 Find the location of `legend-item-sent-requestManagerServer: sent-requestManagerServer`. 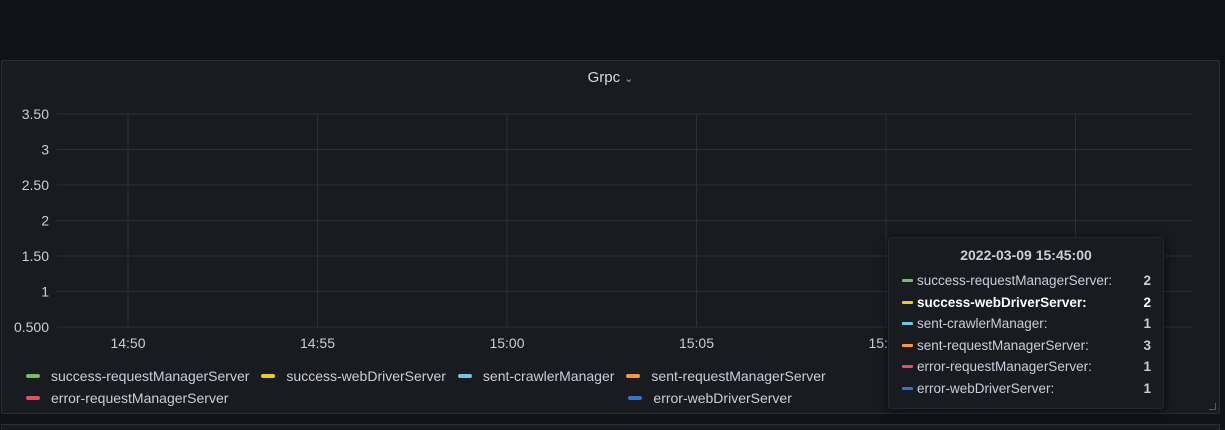

legend-item-sent-requestManagerServer: sent-requestManagerServer is located at coordinates (726, 376).